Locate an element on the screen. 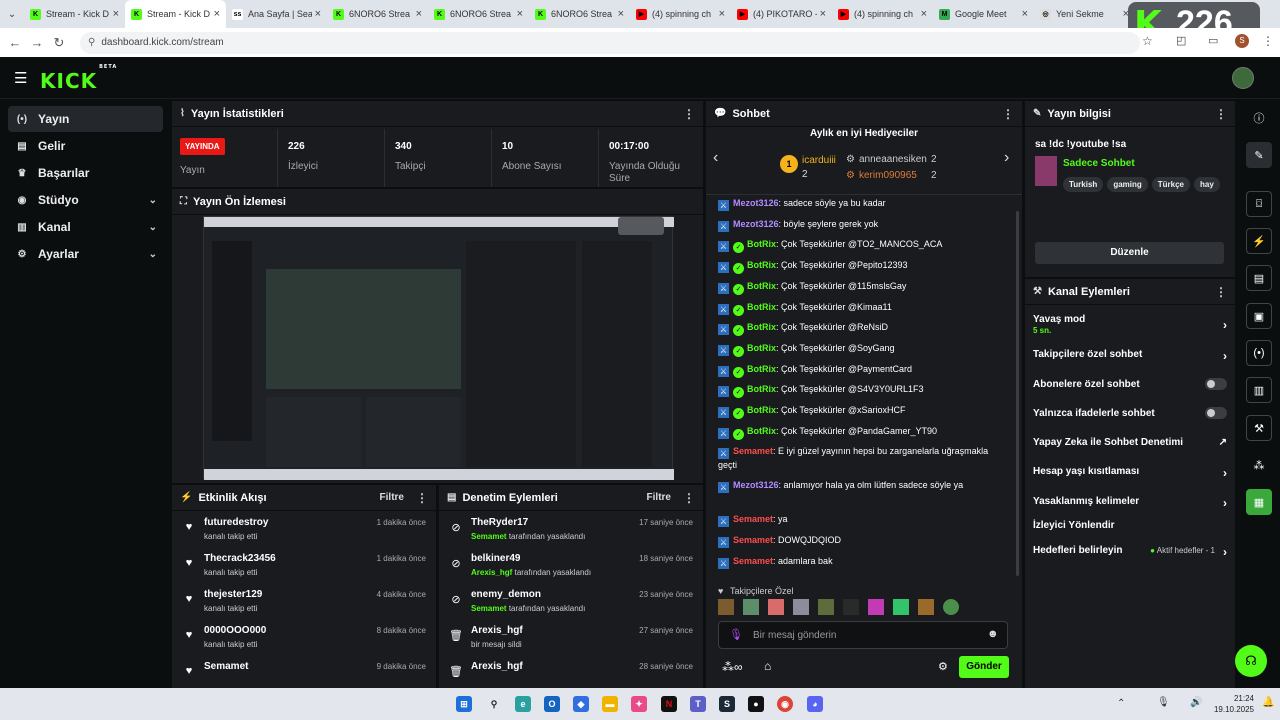  kick-logo: KICKBETA is located at coordinates (78, 78).